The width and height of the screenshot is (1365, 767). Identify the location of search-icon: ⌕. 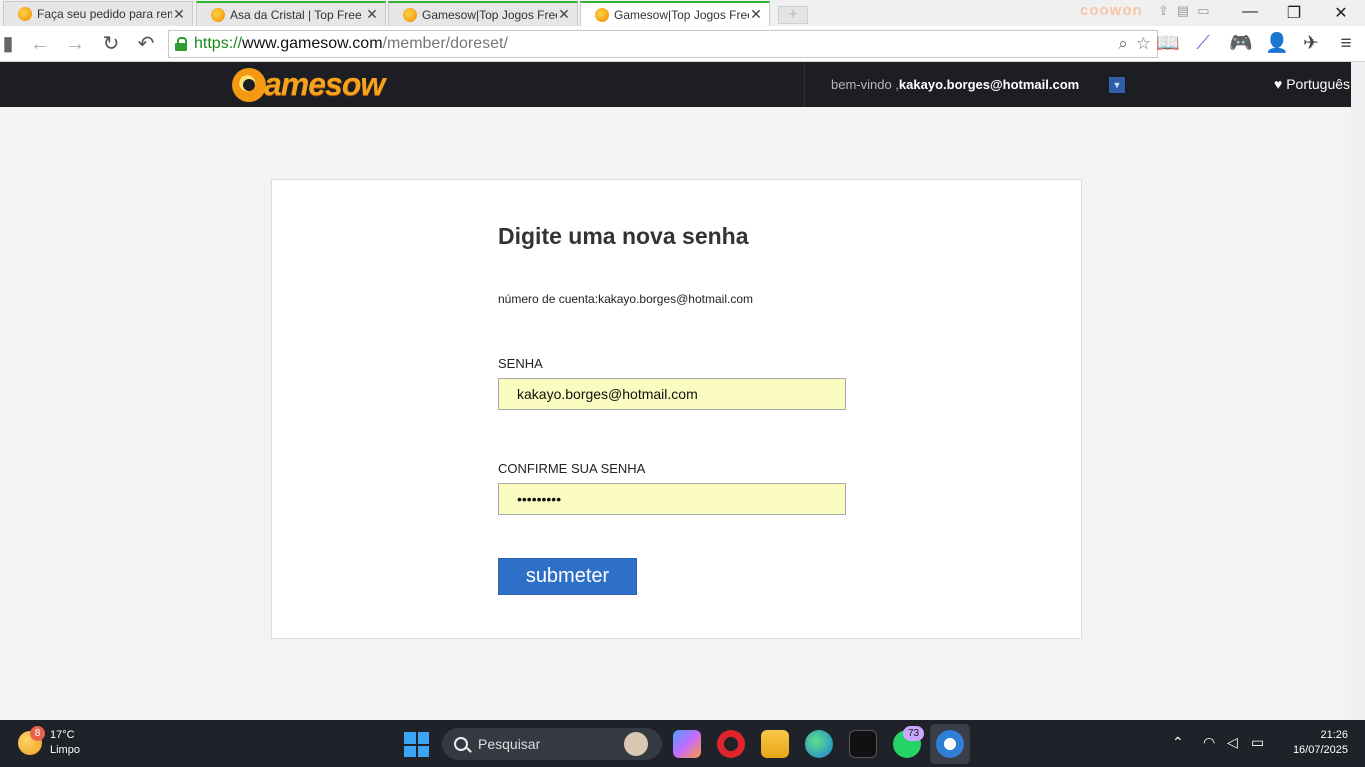
(1123, 44).